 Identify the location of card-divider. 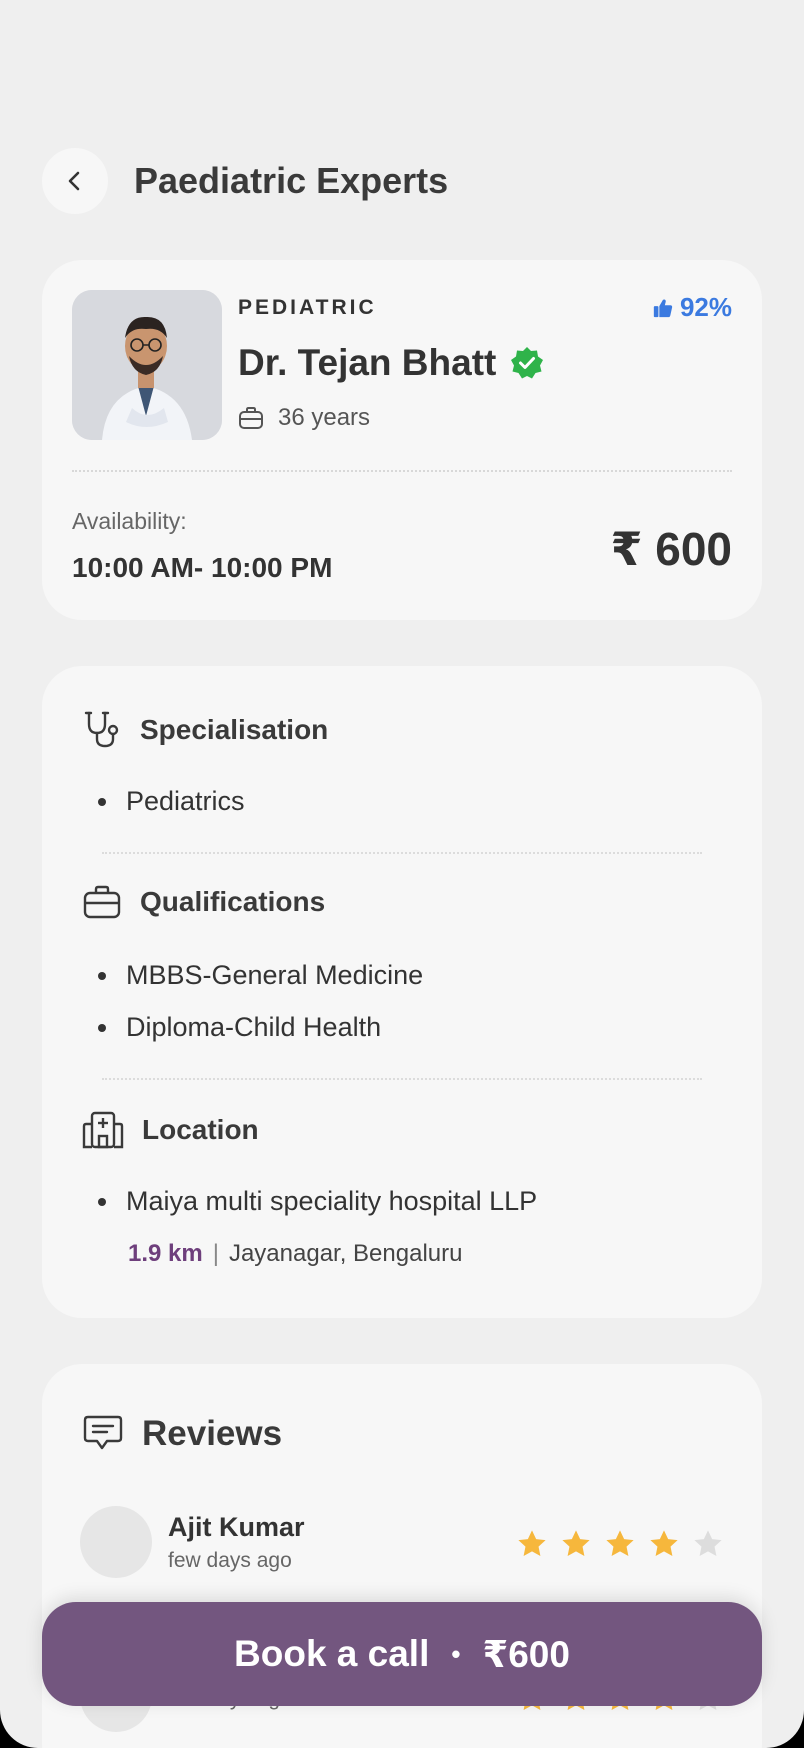
(402, 471).